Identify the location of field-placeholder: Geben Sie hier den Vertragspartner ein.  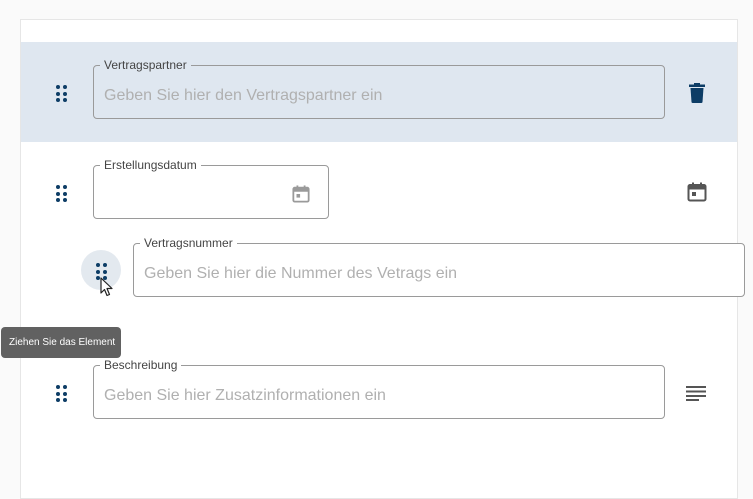
(243, 95).